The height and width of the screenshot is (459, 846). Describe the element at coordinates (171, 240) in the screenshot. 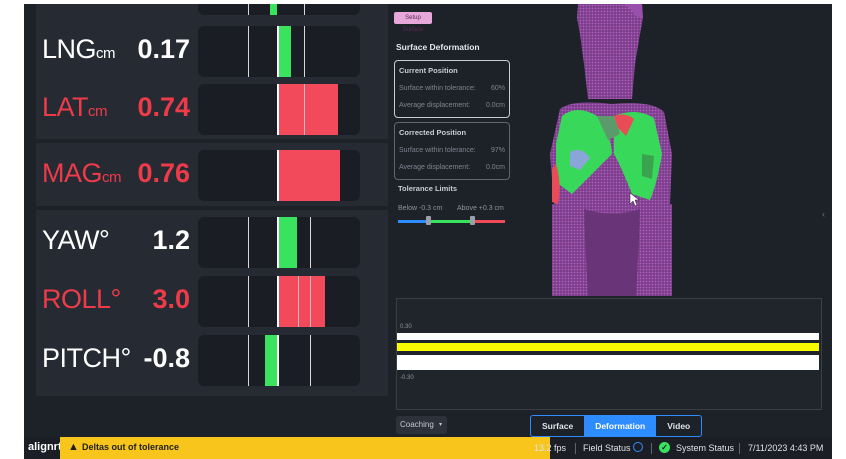

I see `metric-value: 1.2` at that location.